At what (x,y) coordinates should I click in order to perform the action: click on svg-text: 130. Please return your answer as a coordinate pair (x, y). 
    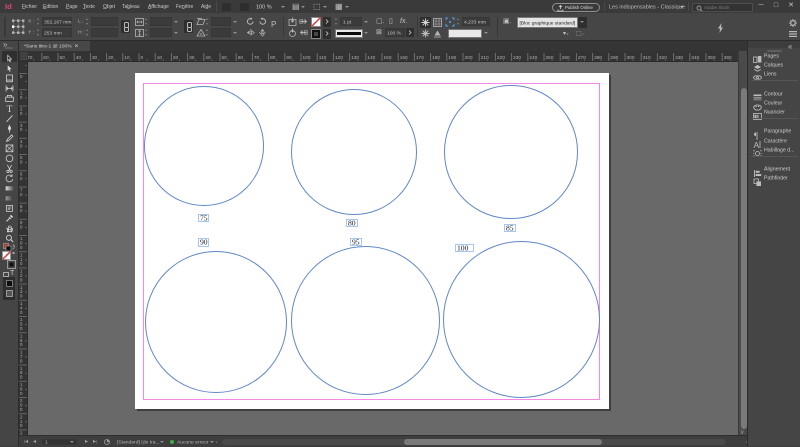
    Looking at the image, I should click on (355, 58).